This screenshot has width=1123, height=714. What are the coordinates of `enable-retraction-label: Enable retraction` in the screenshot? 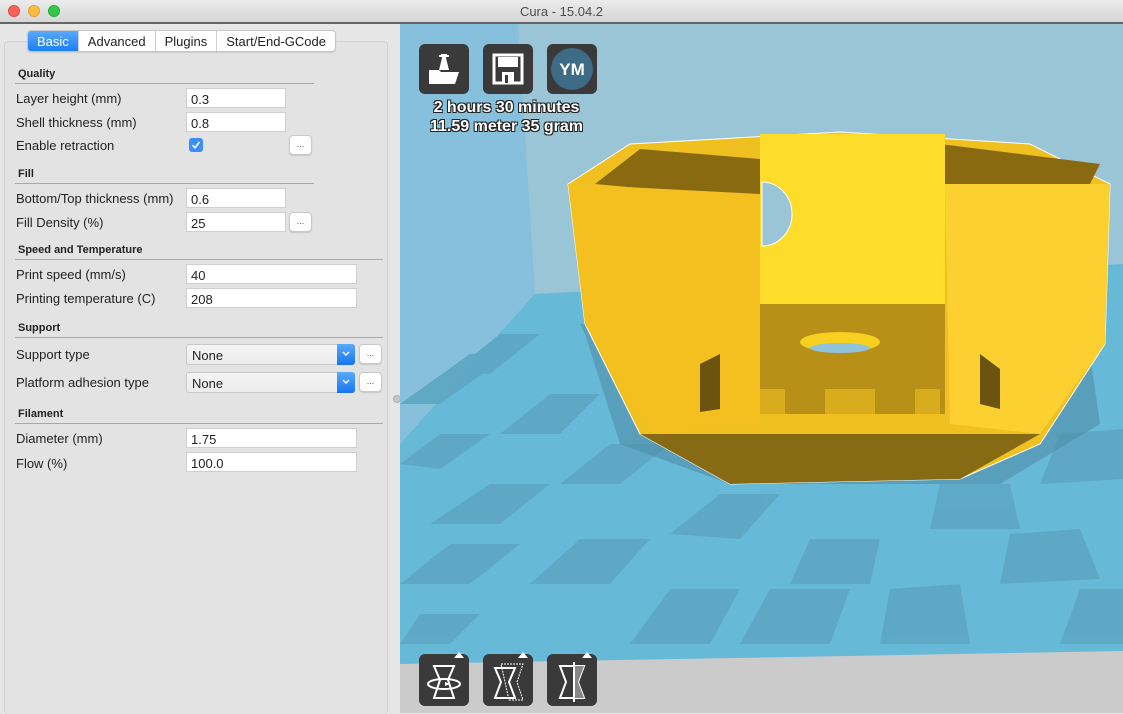 It's located at (65, 145).